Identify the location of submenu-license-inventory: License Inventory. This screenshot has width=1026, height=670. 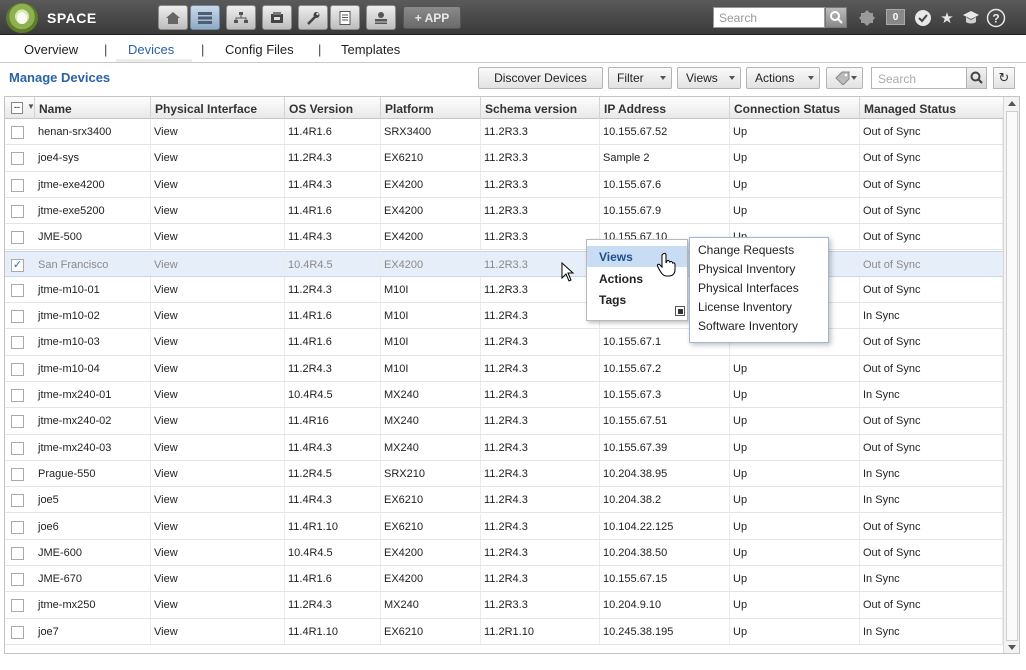
(759, 306).